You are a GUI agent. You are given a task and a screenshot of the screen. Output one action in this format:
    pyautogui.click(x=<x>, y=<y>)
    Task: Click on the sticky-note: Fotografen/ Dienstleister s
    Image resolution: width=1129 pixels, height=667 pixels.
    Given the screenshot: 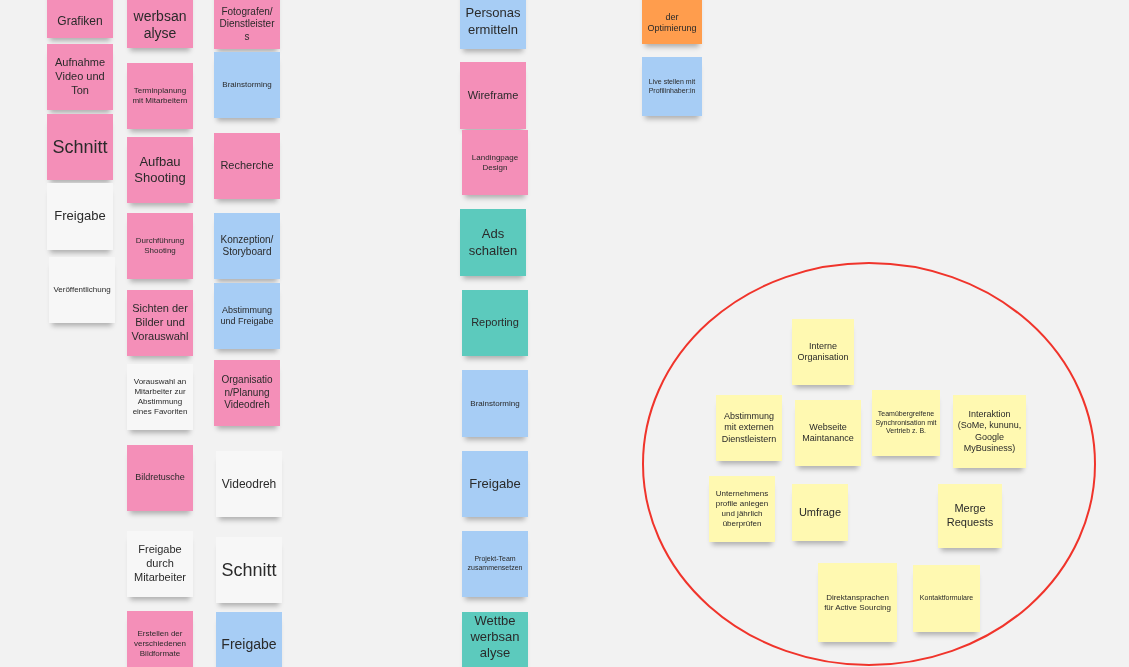 What is the action you would take?
    pyautogui.click(x=247, y=24)
    